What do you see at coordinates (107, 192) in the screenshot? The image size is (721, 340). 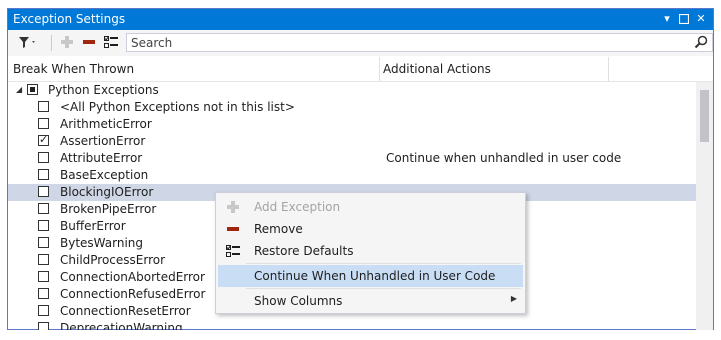 I see `exception-name: BlockingIOError` at bounding box center [107, 192].